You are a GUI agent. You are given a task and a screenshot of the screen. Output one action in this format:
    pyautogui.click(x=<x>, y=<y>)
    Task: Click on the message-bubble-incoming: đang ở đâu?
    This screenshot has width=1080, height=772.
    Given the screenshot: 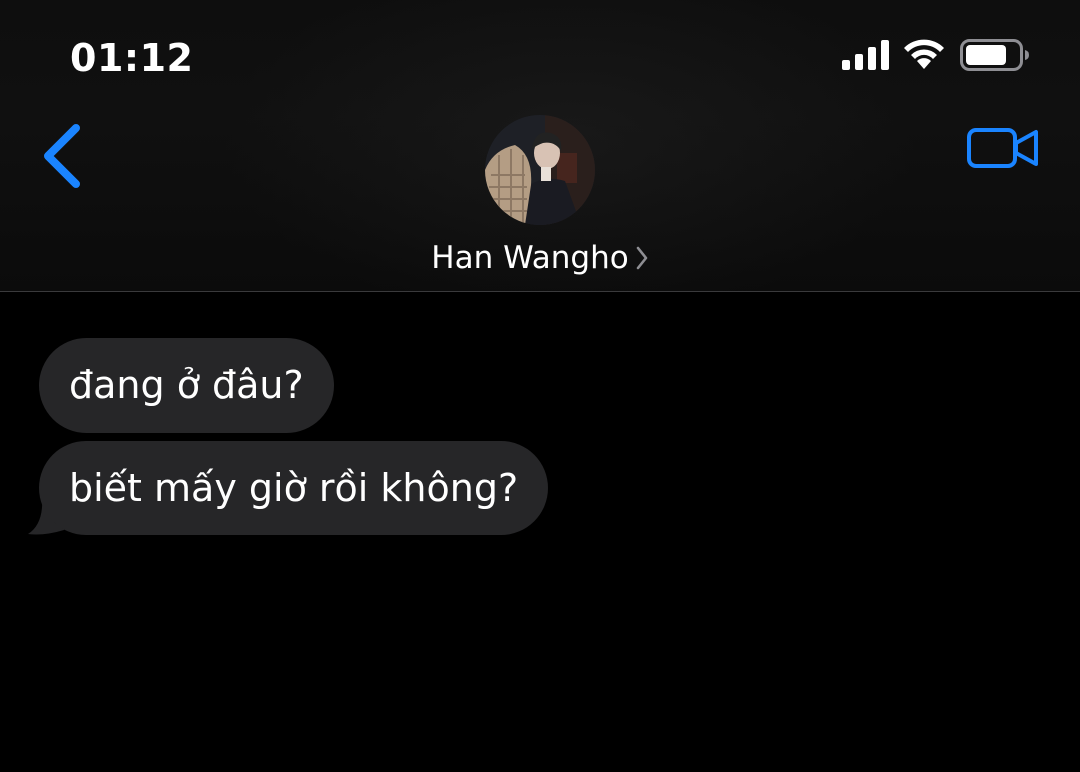 What is the action you would take?
    pyautogui.click(x=186, y=385)
    